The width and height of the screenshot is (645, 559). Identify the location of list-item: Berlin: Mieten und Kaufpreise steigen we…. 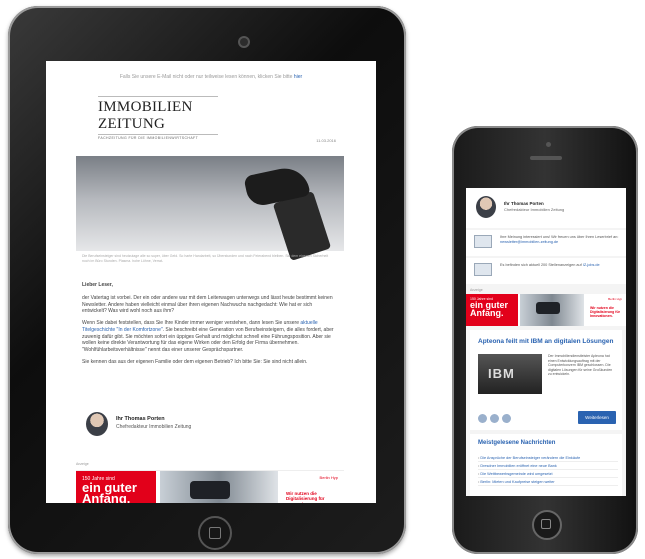
(548, 482).